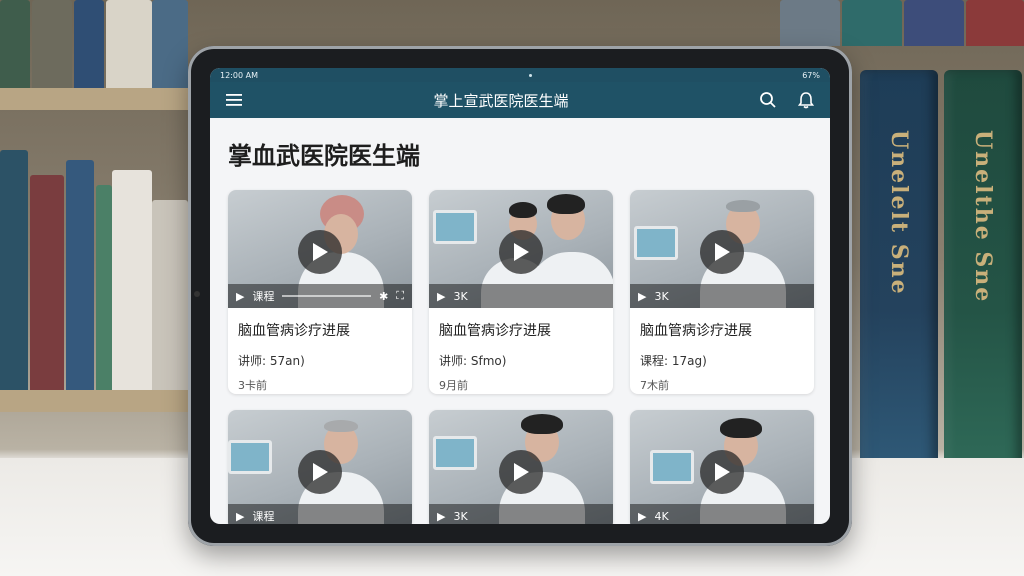 The image size is (1024, 576). I want to click on book-spine: Unelelt Sne, so click(899, 270).